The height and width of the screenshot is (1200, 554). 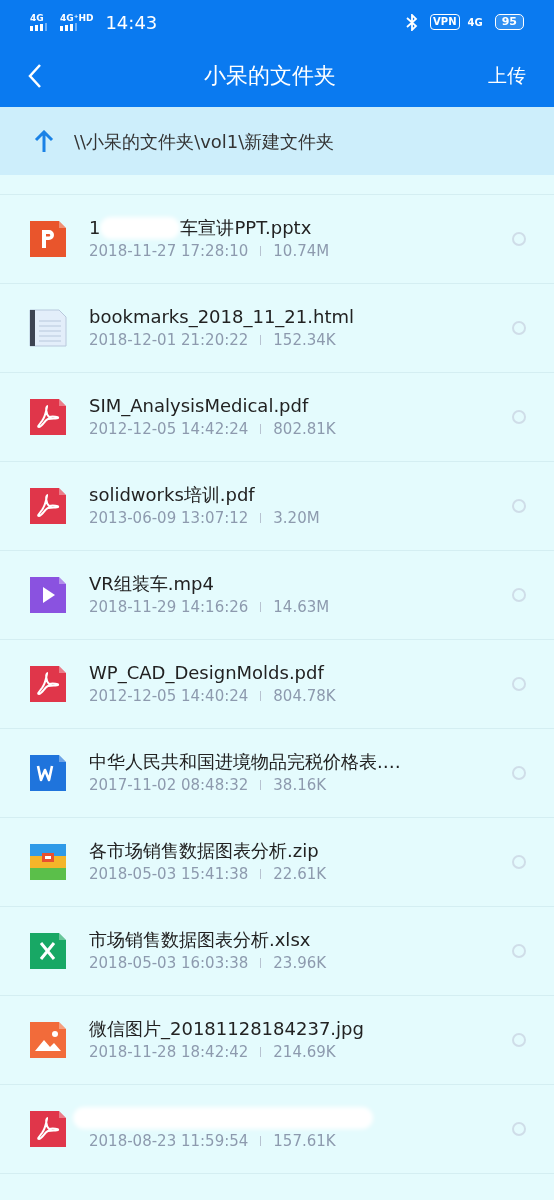 I want to click on file-date: 2018-05-03 15:41:38, so click(x=169, y=874).